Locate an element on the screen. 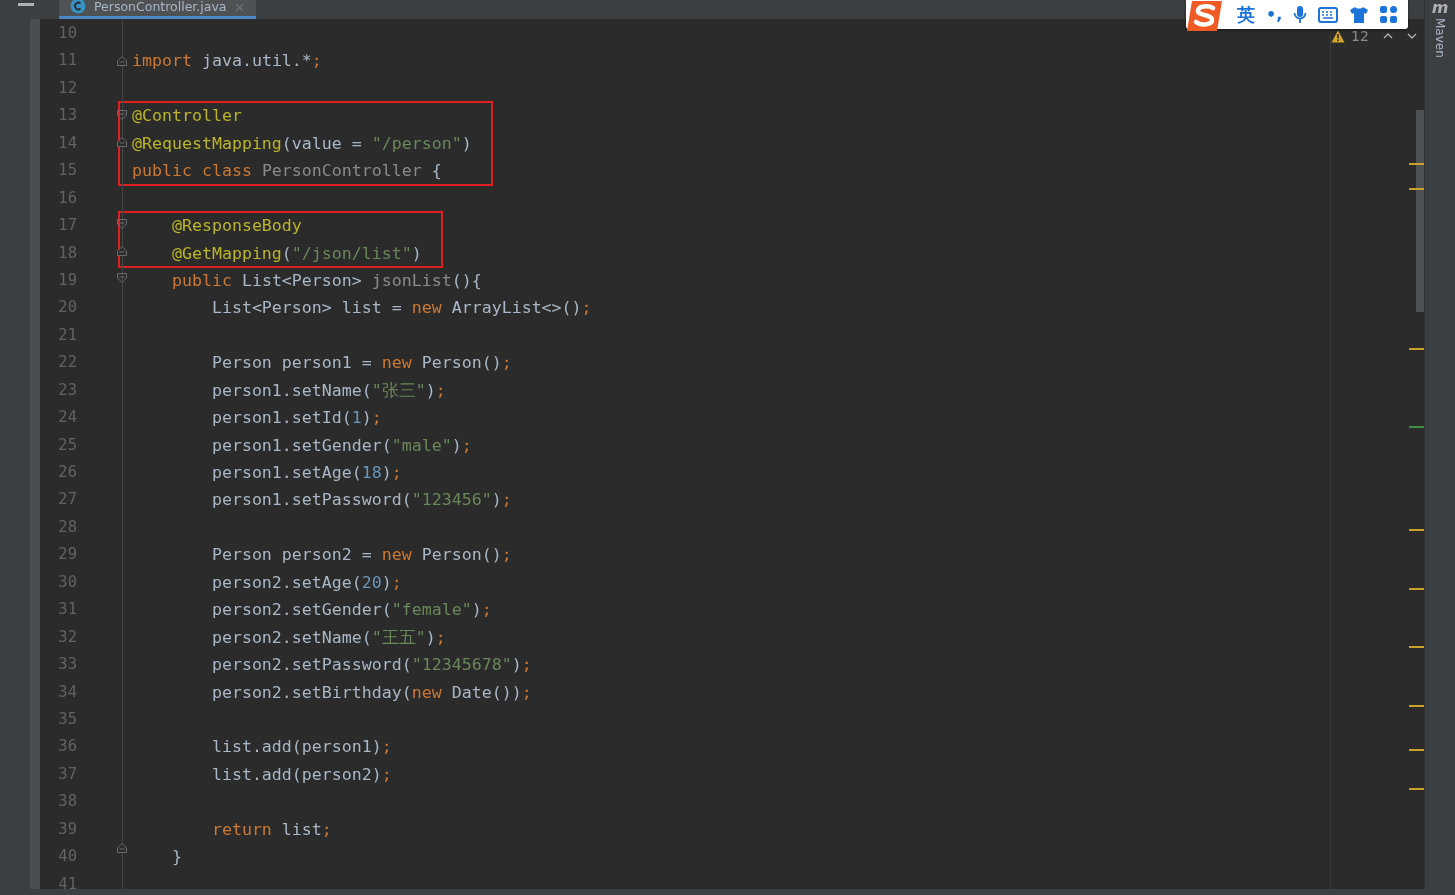 The image size is (1455, 895). line-number: 10 is located at coordinates (67, 33).